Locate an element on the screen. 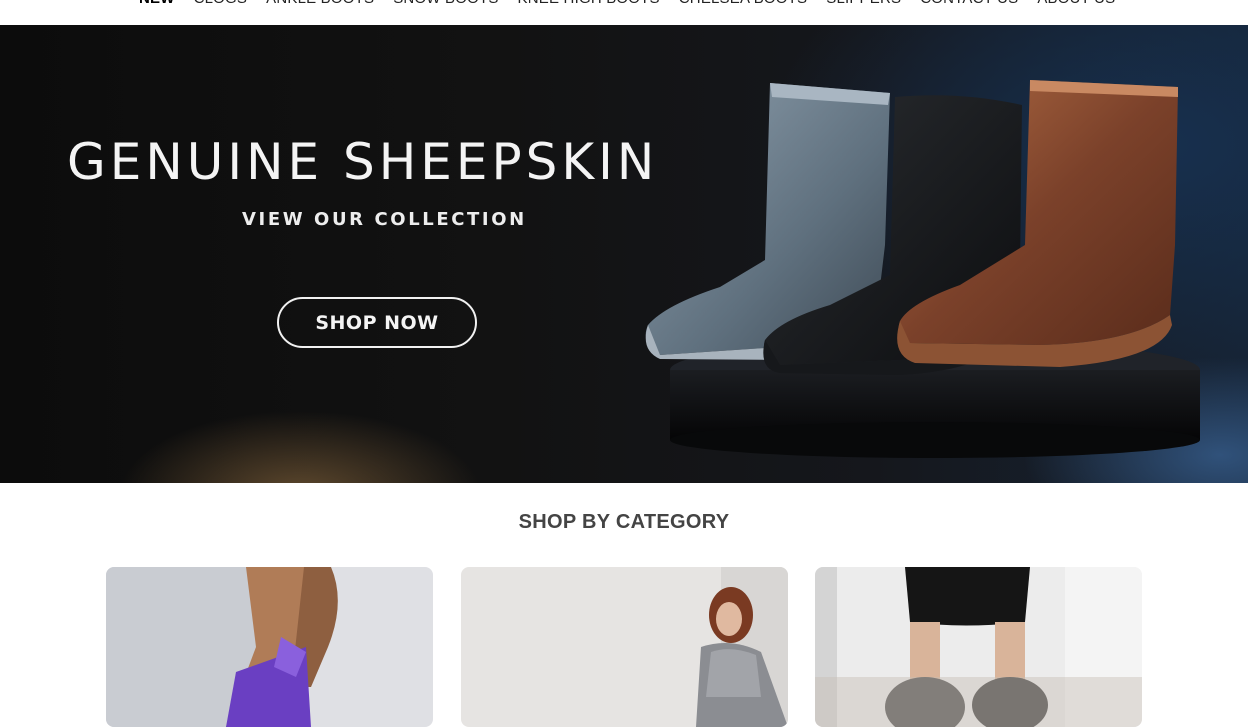  nav-item-new: NEW is located at coordinates (157, 4).